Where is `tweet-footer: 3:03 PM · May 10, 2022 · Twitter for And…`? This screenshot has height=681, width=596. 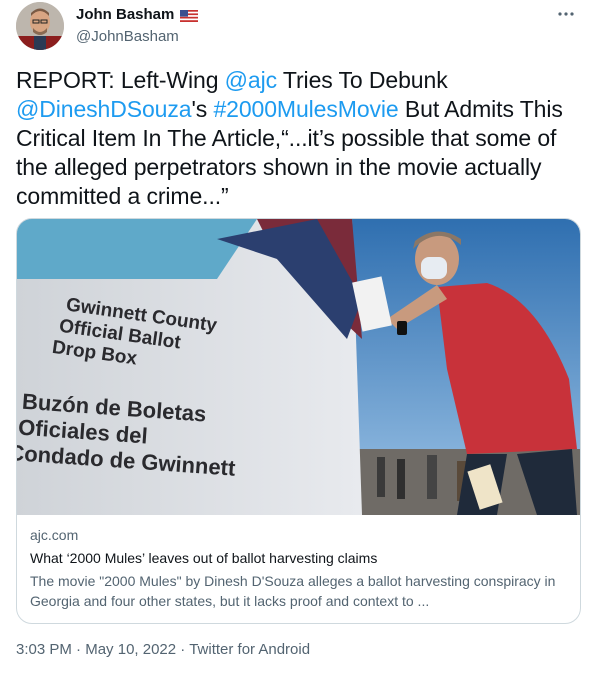 tweet-footer: 3:03 PM · May 10, 2022 · Twitter for And… is located at coordinates (163, 649).